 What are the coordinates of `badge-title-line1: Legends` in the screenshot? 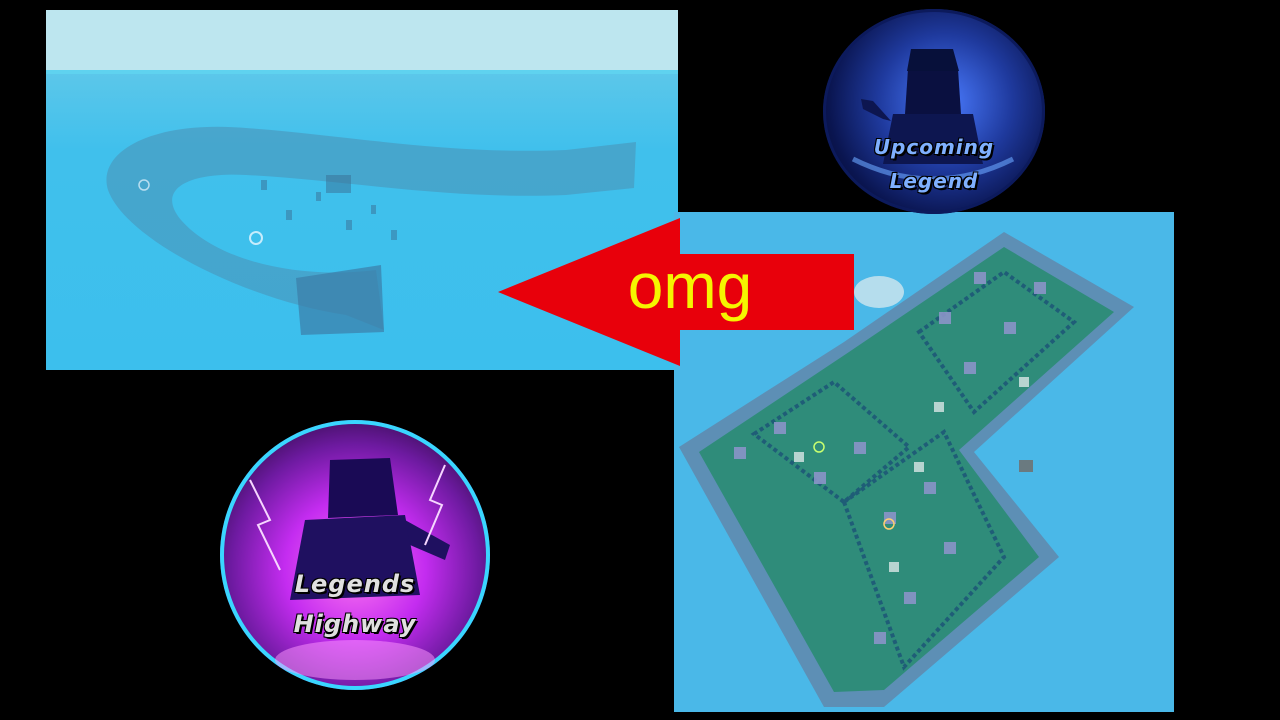 It's located at (355, 584).